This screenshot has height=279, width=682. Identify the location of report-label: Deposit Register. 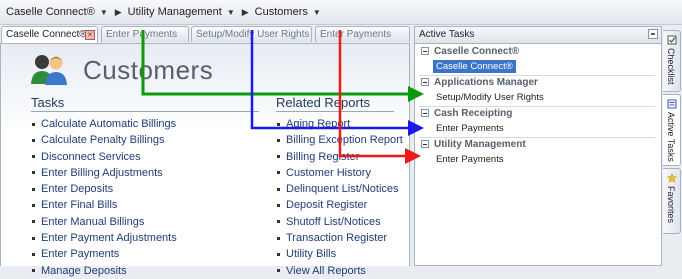
(327, 205).